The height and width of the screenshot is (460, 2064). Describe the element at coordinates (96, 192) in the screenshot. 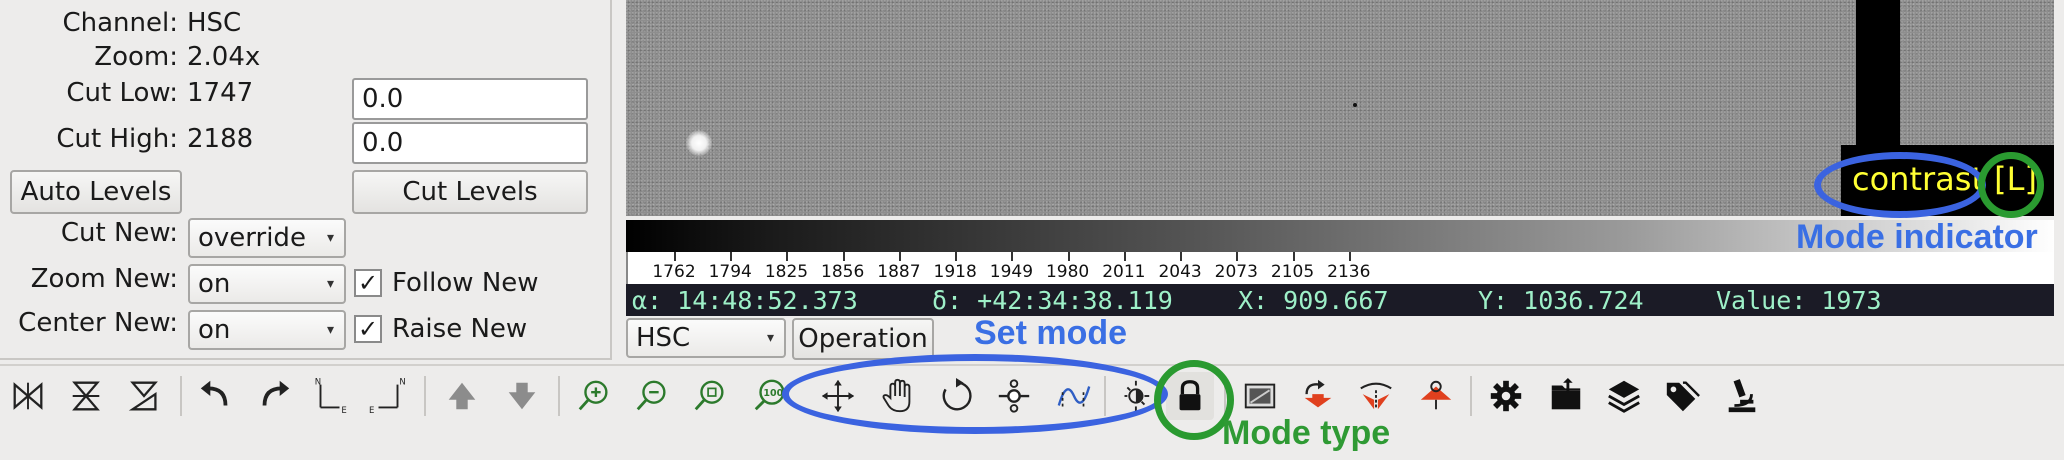

I see `auto-levels-button: Auto Levels` at that location.